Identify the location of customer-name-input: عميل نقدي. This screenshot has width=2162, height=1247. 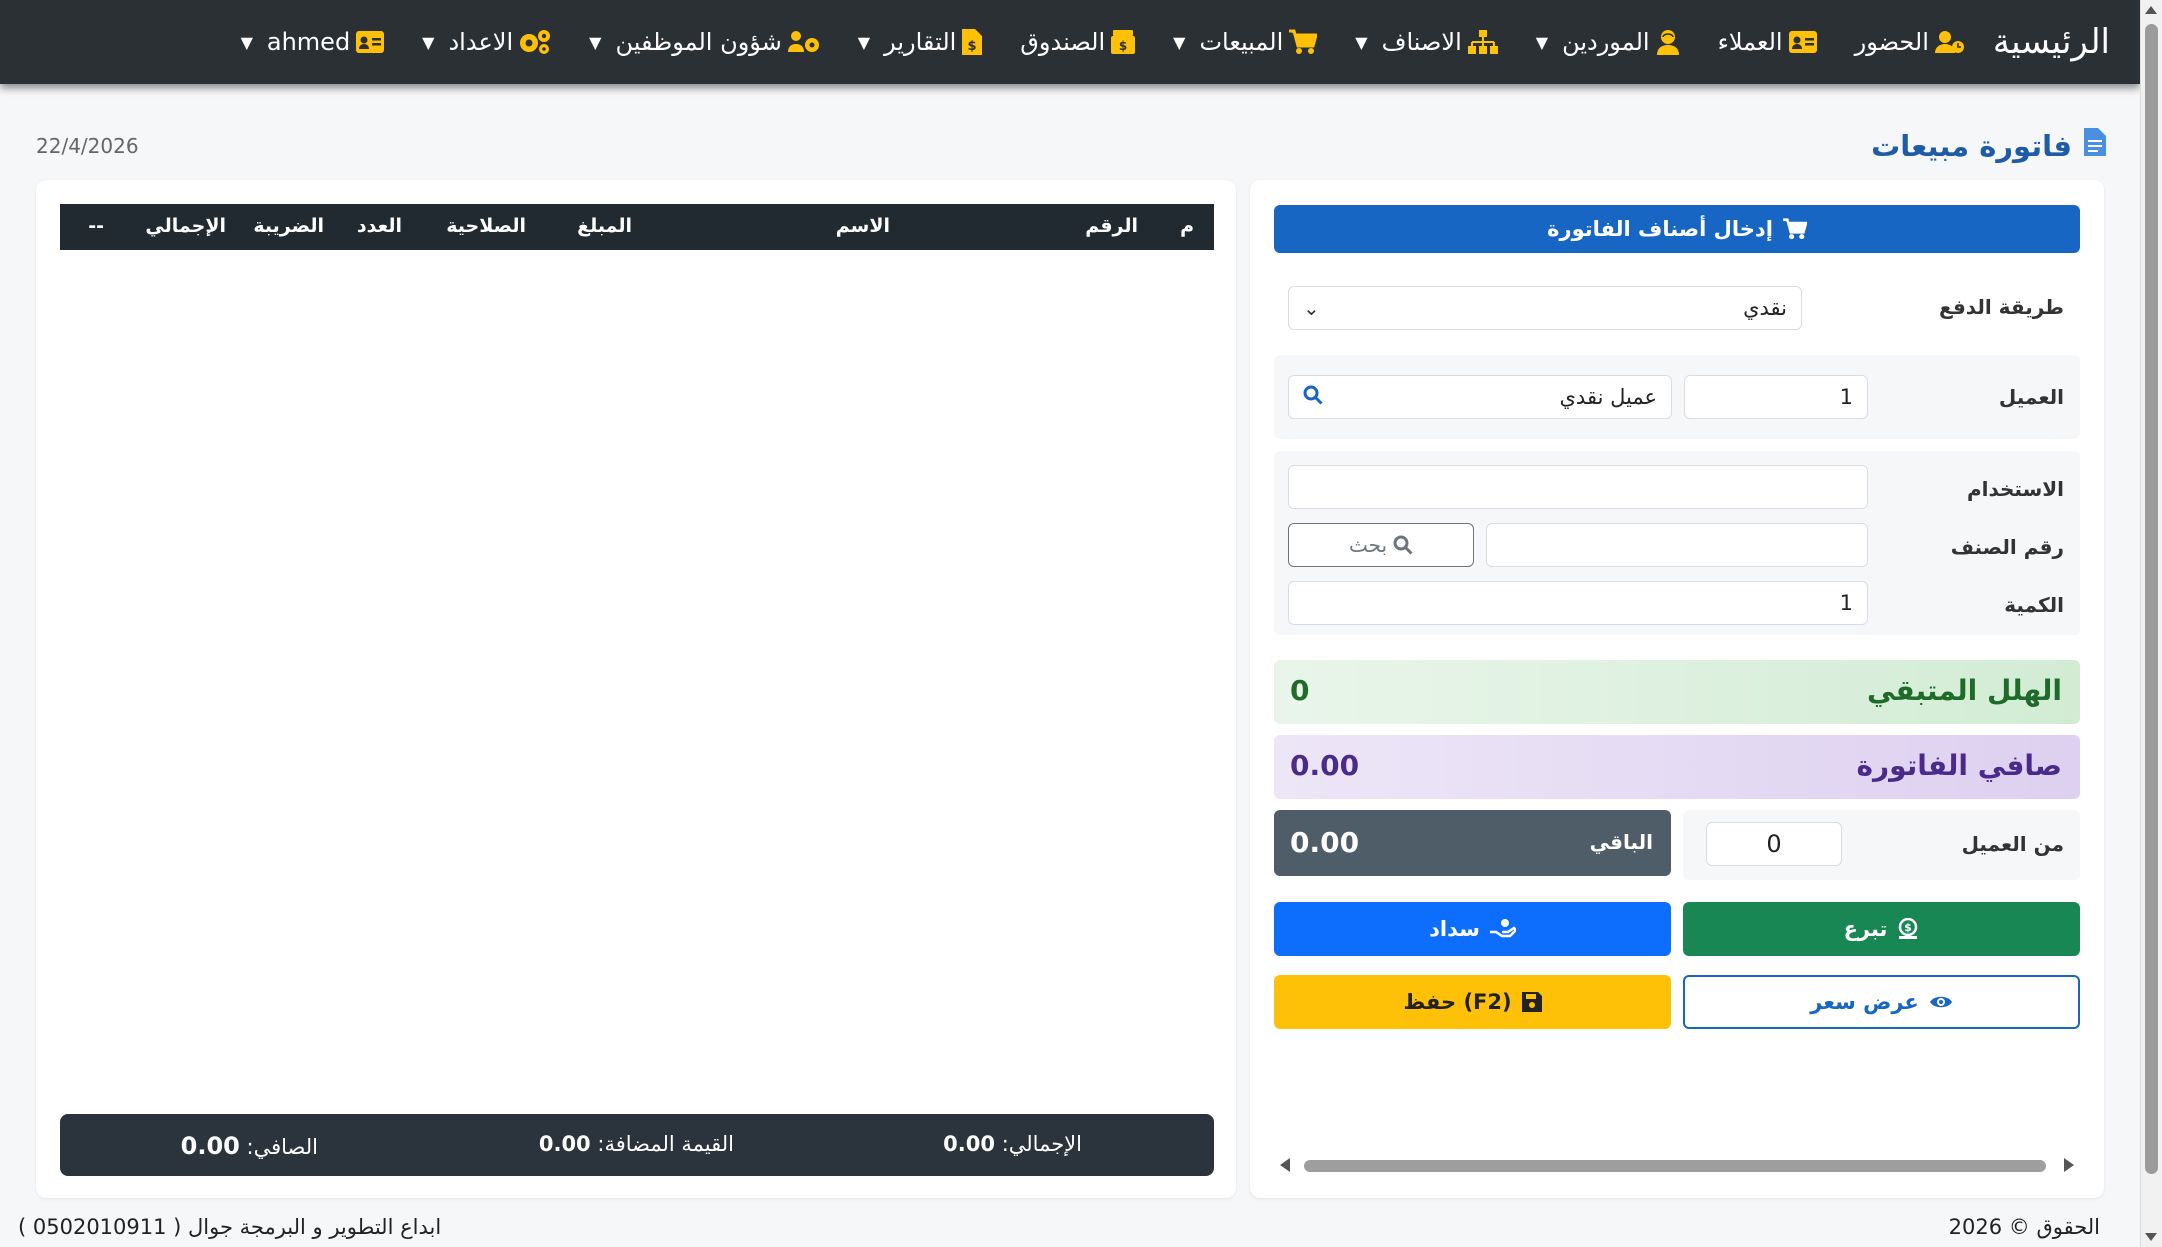
(1480, 397).